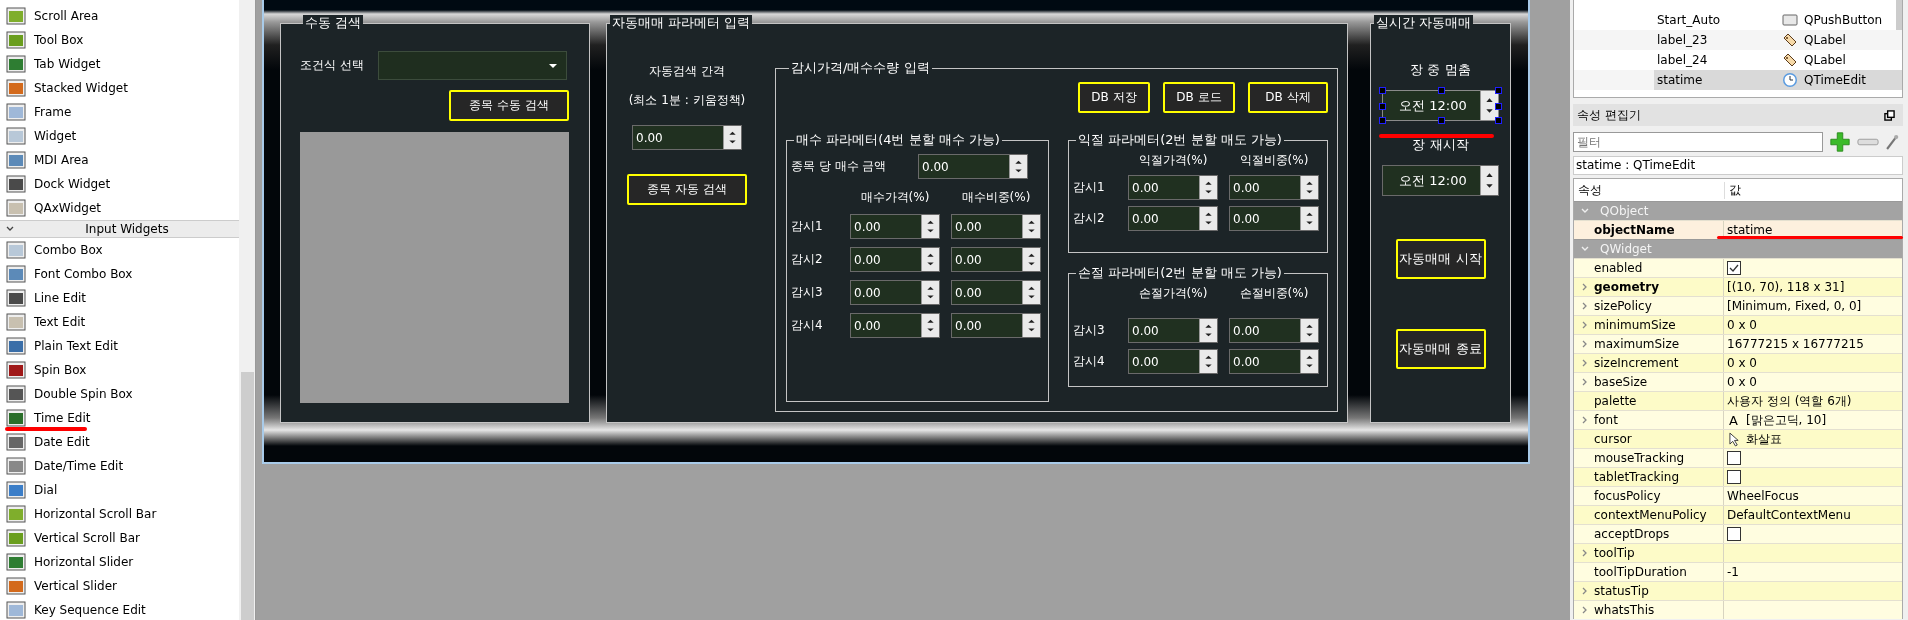 This screenshot has width=1908, height=620. Describe the element at coordinates (62, 442) in the screenshot. I see `widget-item: Date Edit` at that location.